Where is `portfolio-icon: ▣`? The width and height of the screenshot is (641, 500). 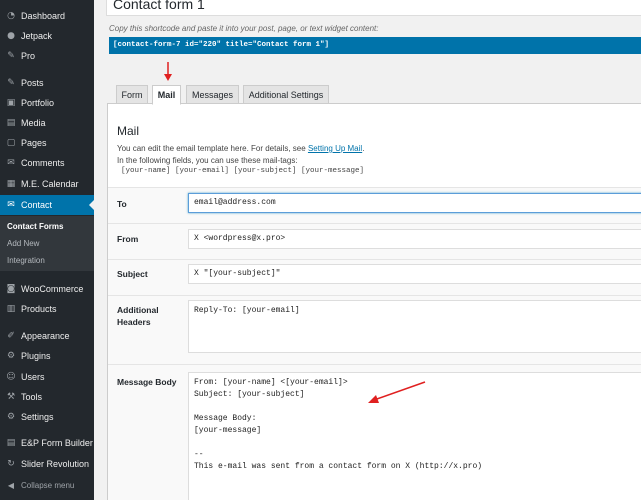
portfolio-icon: ▣ is located at coordinates (11, 103).